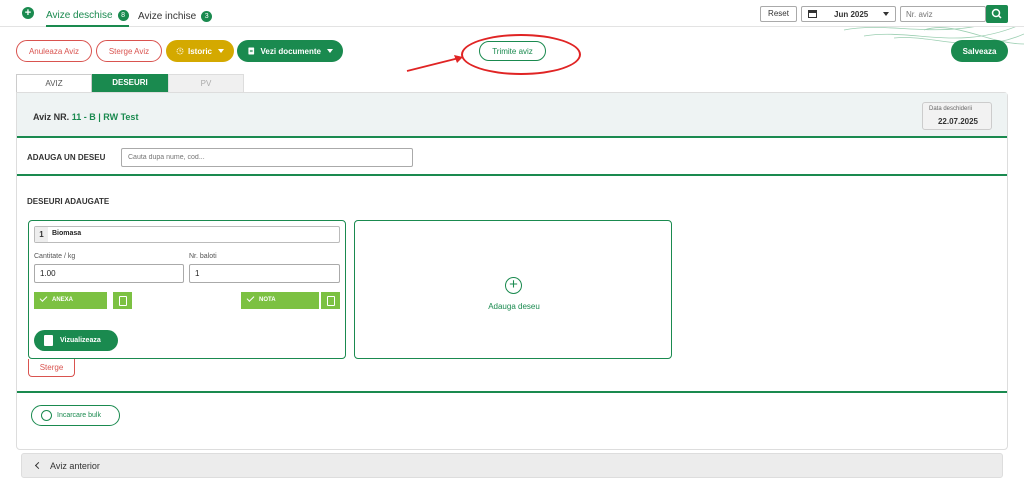 The width and height of the screenshot is (1024, 485). What do you see at coordinates (958, 121) in the screenshot?
I see `date-value: 22.07.2025` at bounding box center [958, 121].